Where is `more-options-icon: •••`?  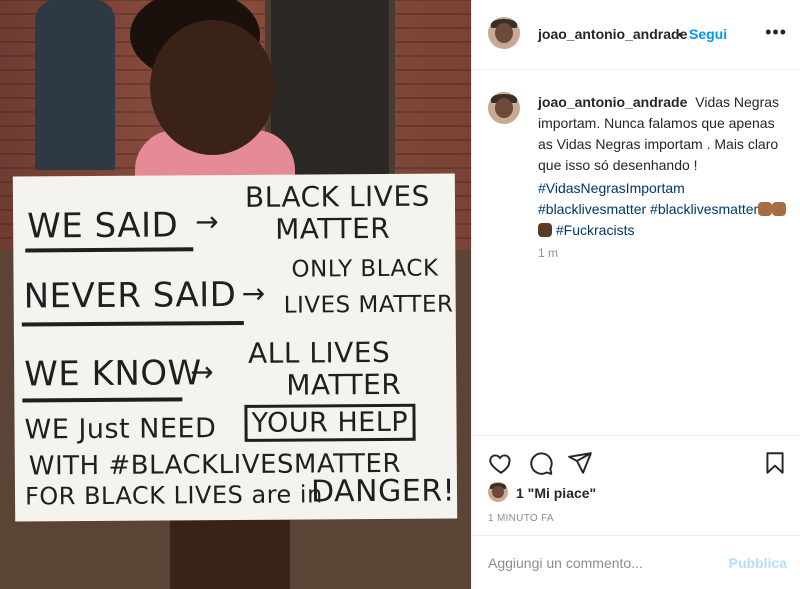 more-options-icon: ••• is located at coordinates (776, 32).